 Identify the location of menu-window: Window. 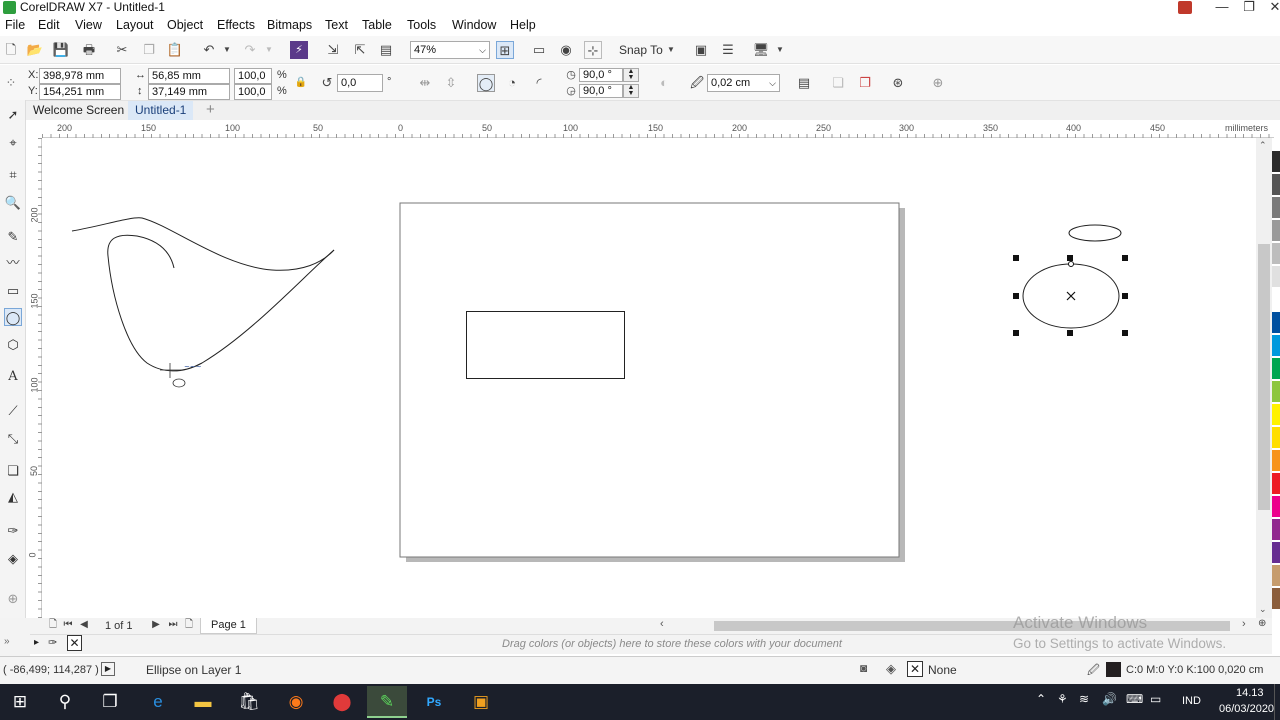
(474, 25).